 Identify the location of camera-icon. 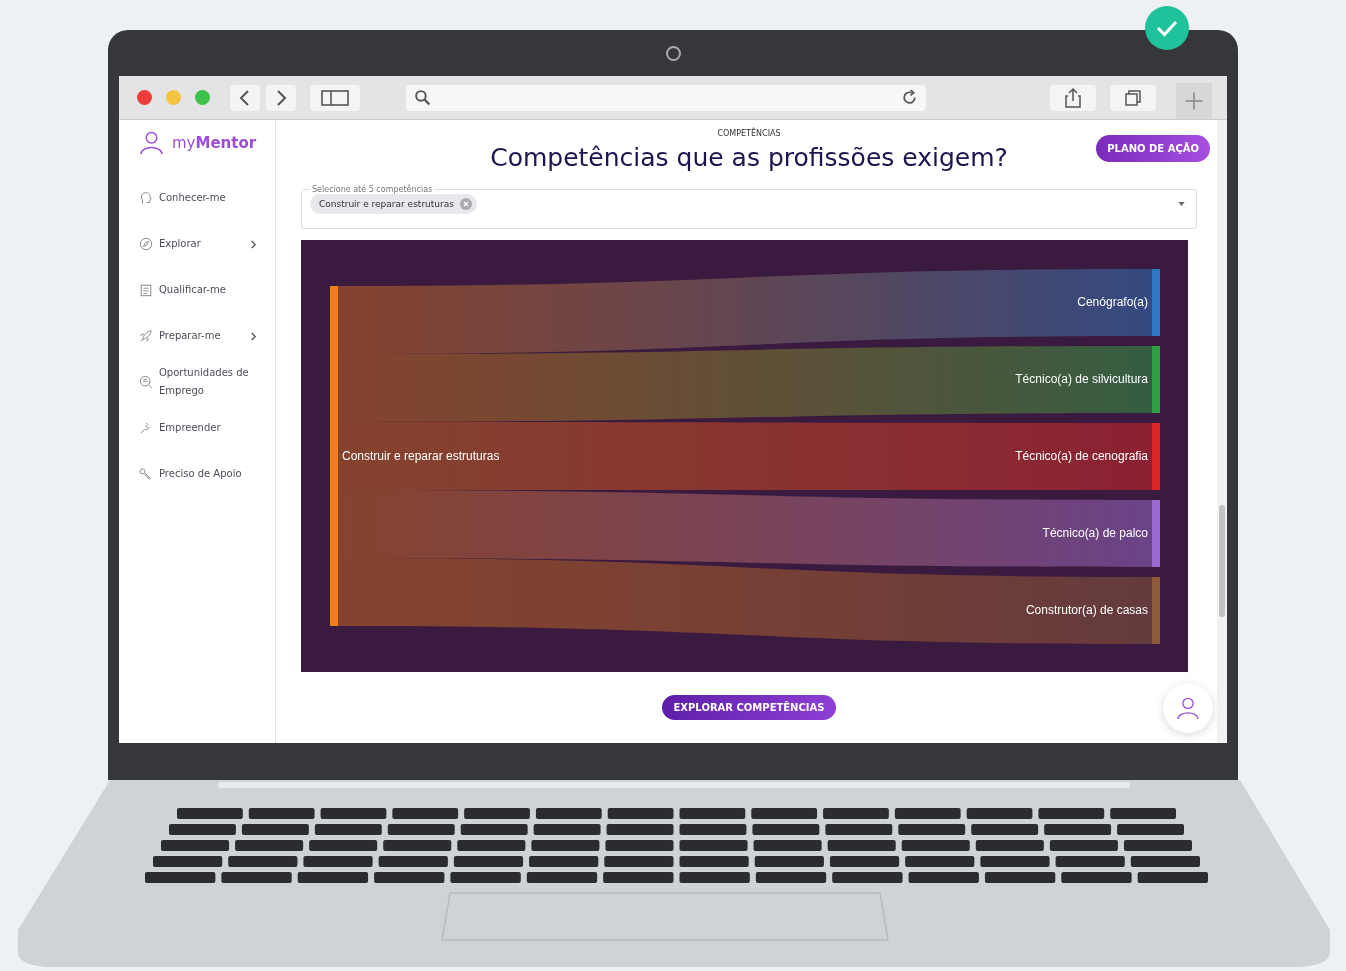
(673, 53).